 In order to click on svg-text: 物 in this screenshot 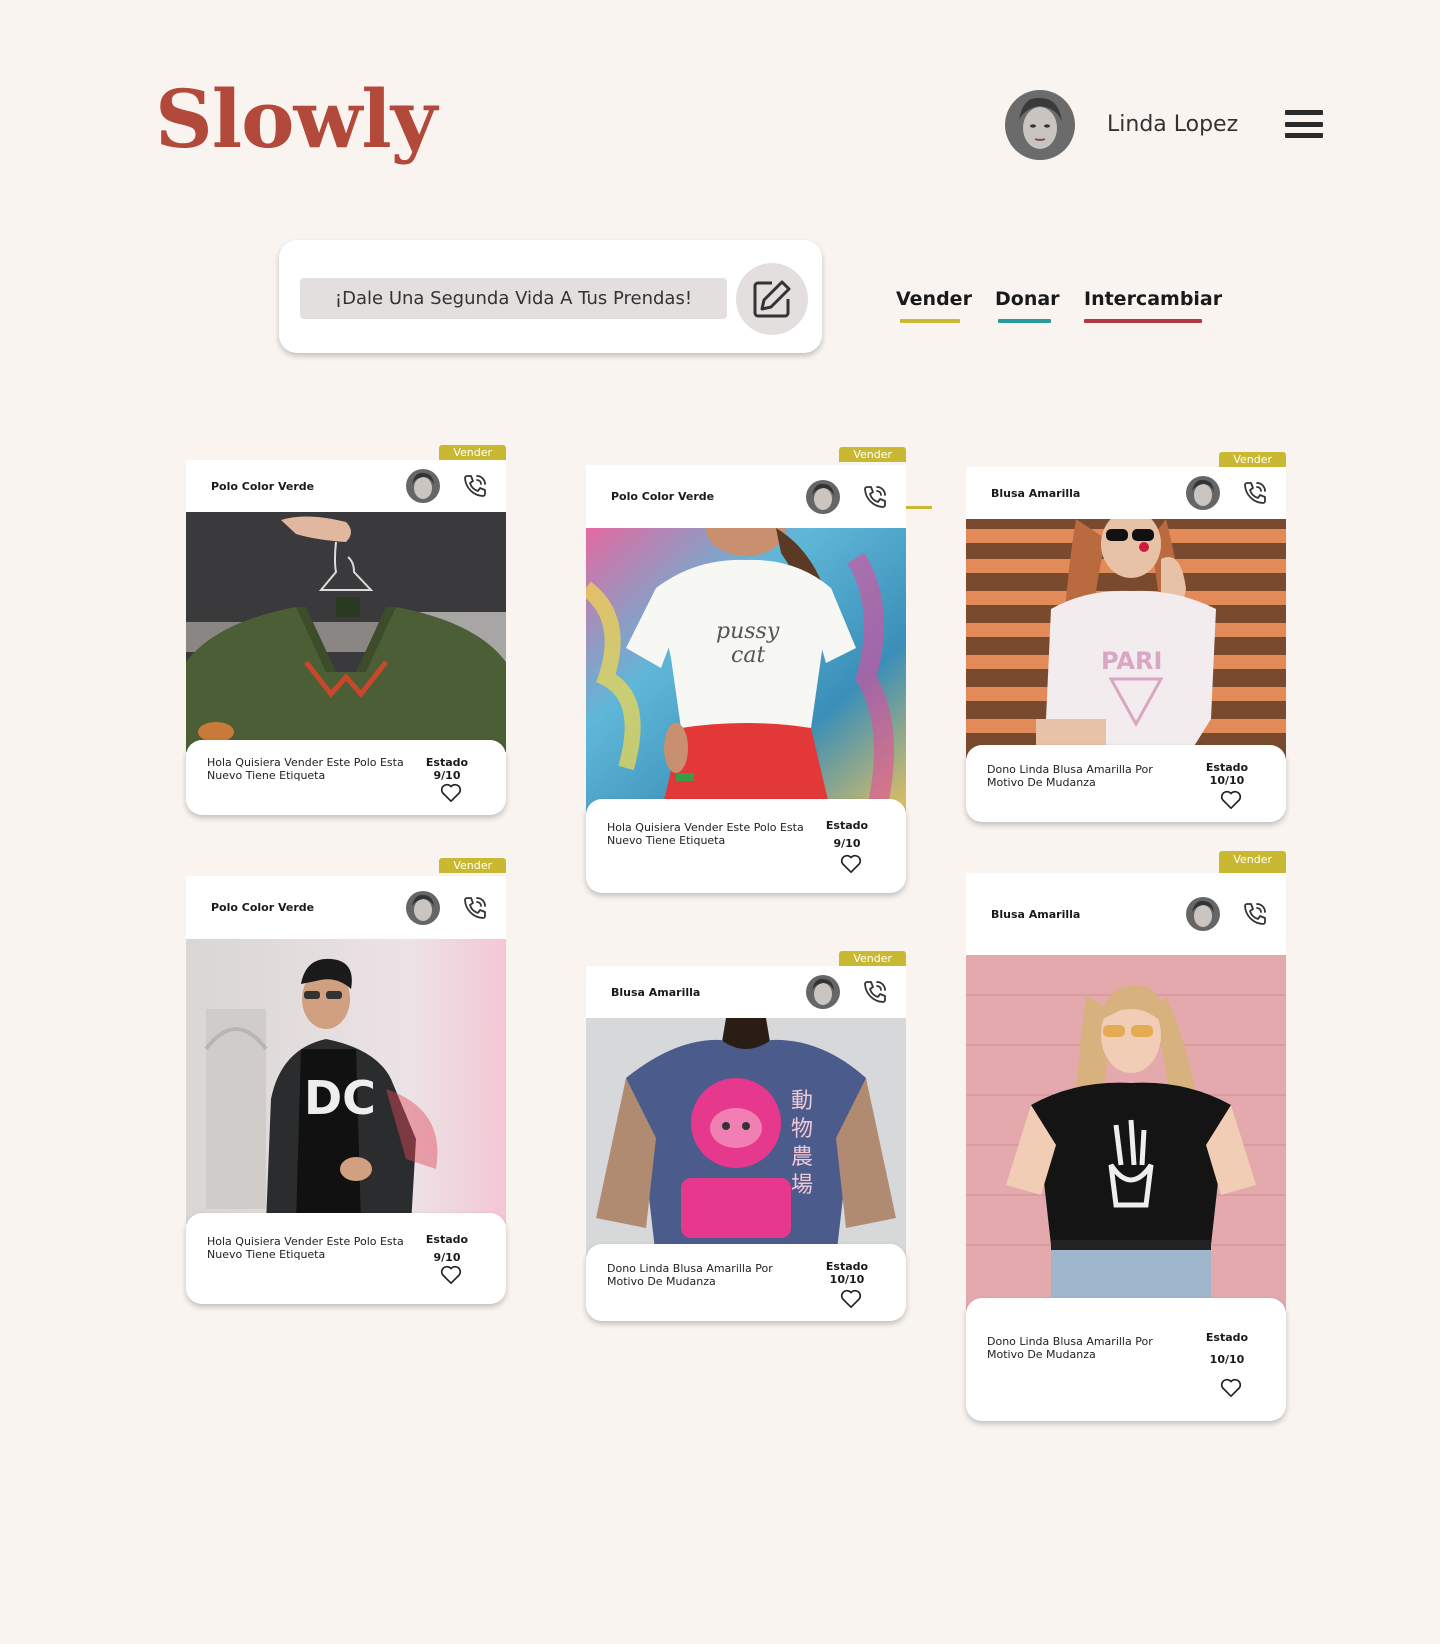, I will do `click(802, 1129)`.